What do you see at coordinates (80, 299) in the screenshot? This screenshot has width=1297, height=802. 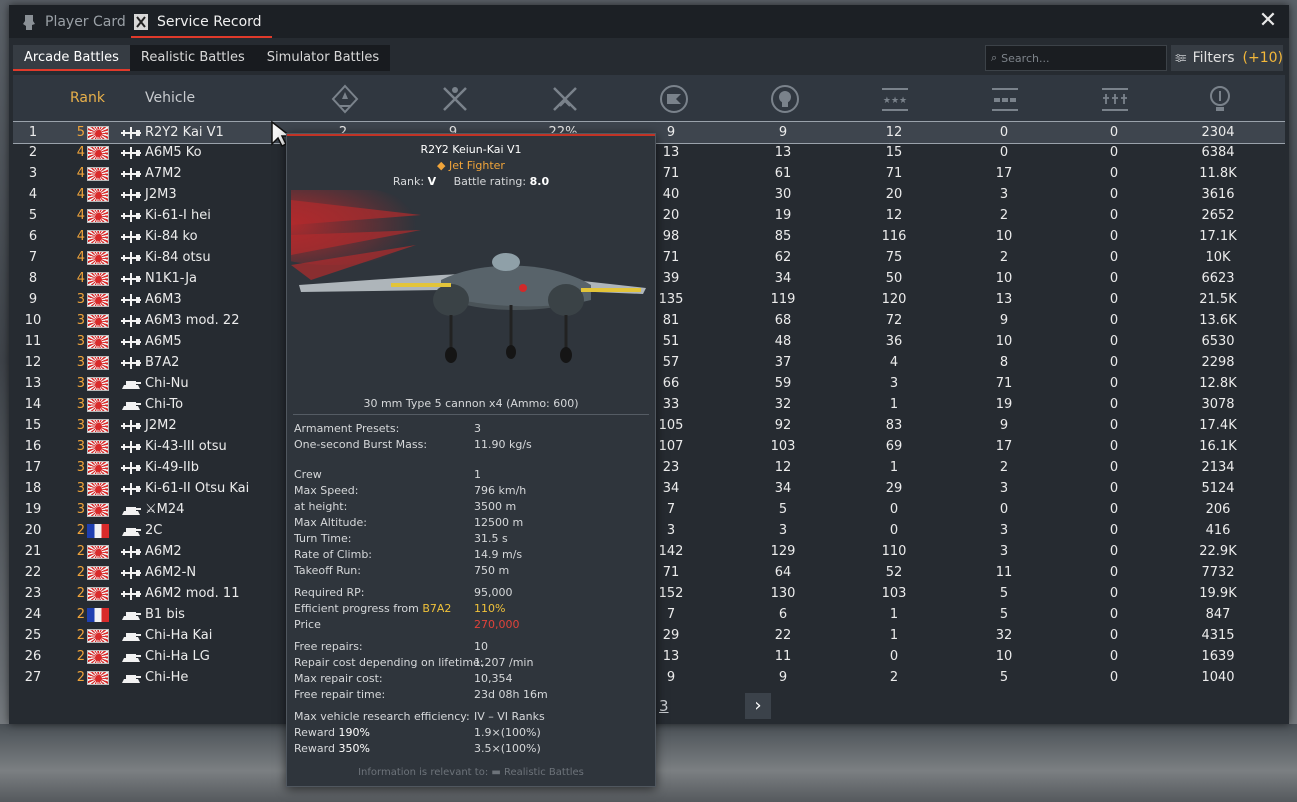 I see `row-rank: 3` at bounding box center [80, 299].